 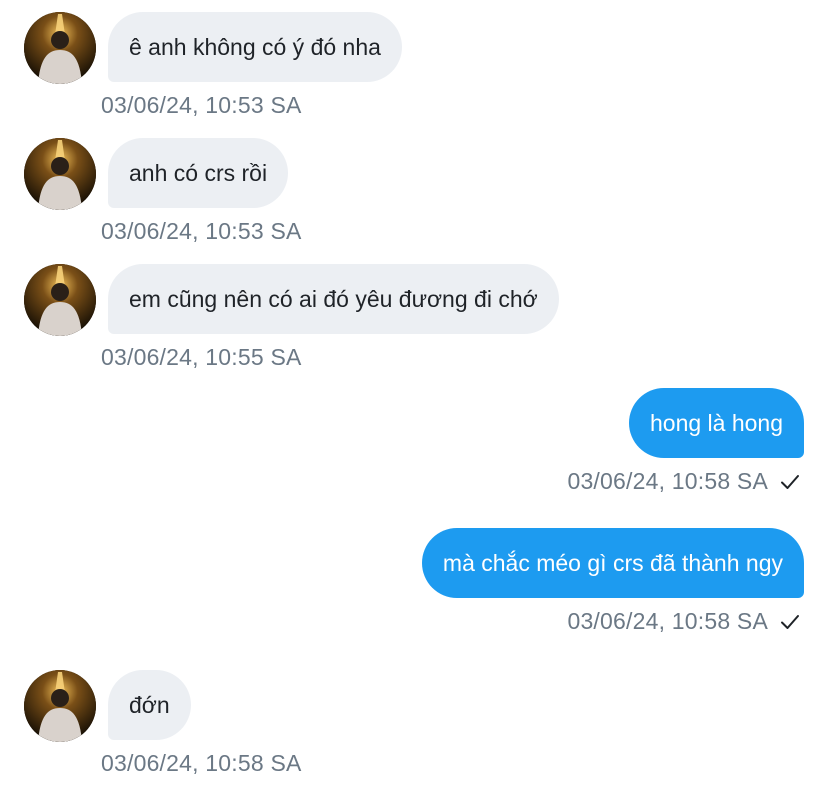 I want to click on message-bubble: đớn, so click(x=149, y=705).